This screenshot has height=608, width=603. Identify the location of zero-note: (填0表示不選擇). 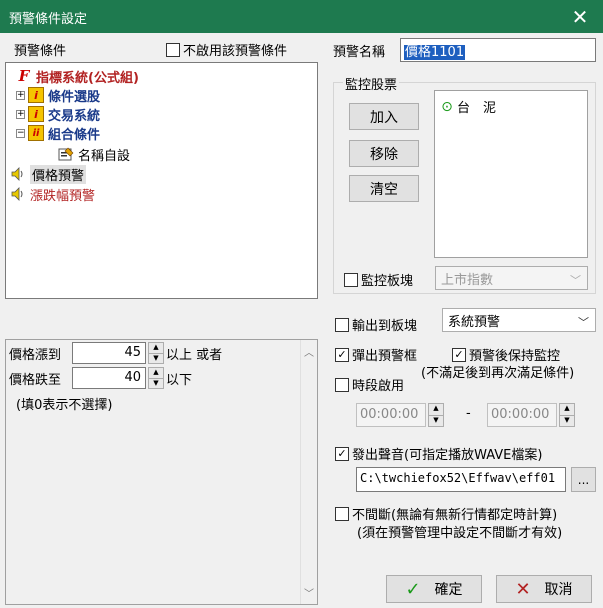
(64, 405).